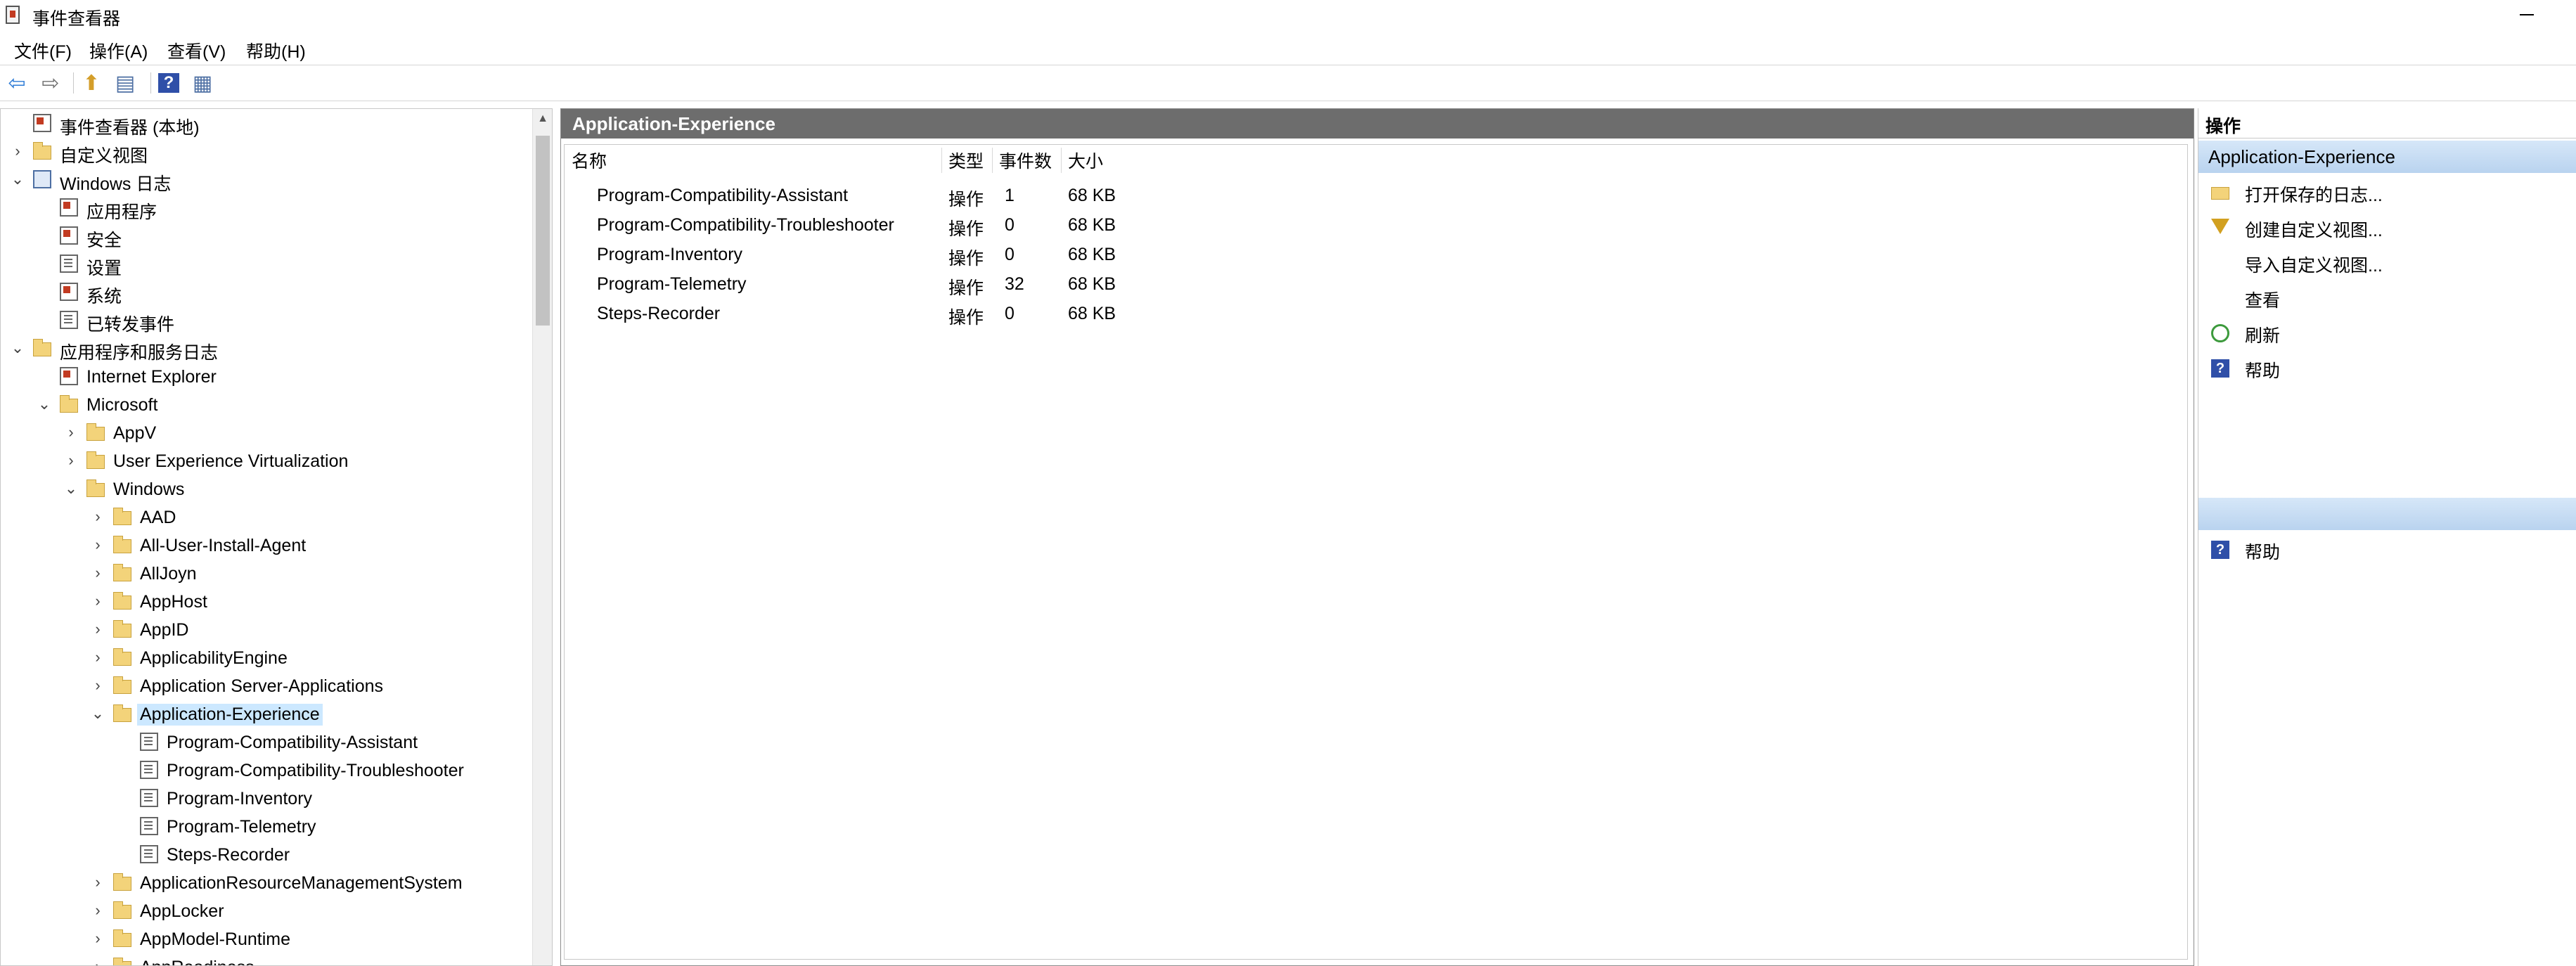 The image size is (2576, 966). Describe the element at coordinates (69, 207) in the screenshot. I see `log-icon` at that location.